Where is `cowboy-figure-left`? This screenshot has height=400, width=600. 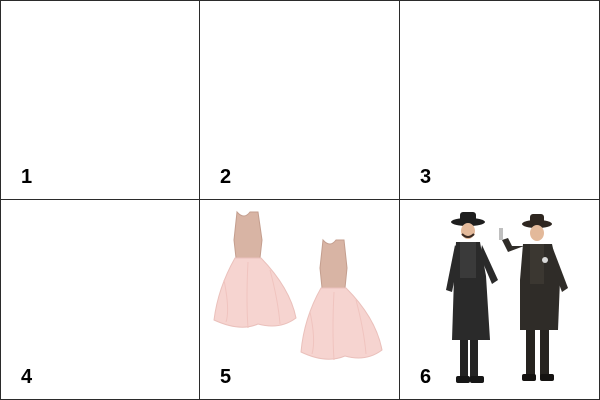 cowboy-figure-left is located at coordinates (472, 297).